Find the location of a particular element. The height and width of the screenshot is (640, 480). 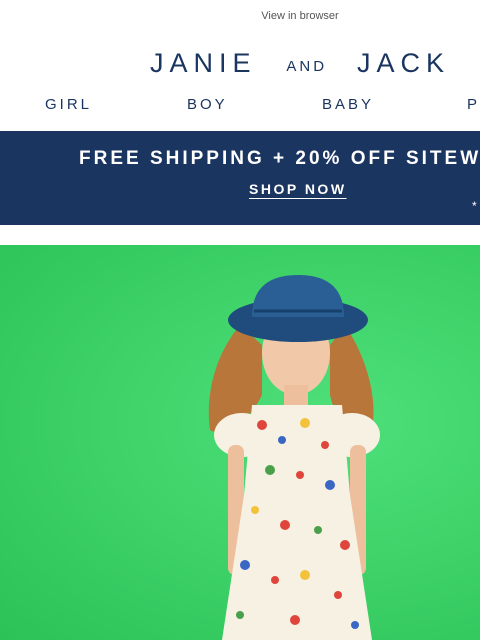

nav-item-girl: GIRL is located at coordinates (68, 104).